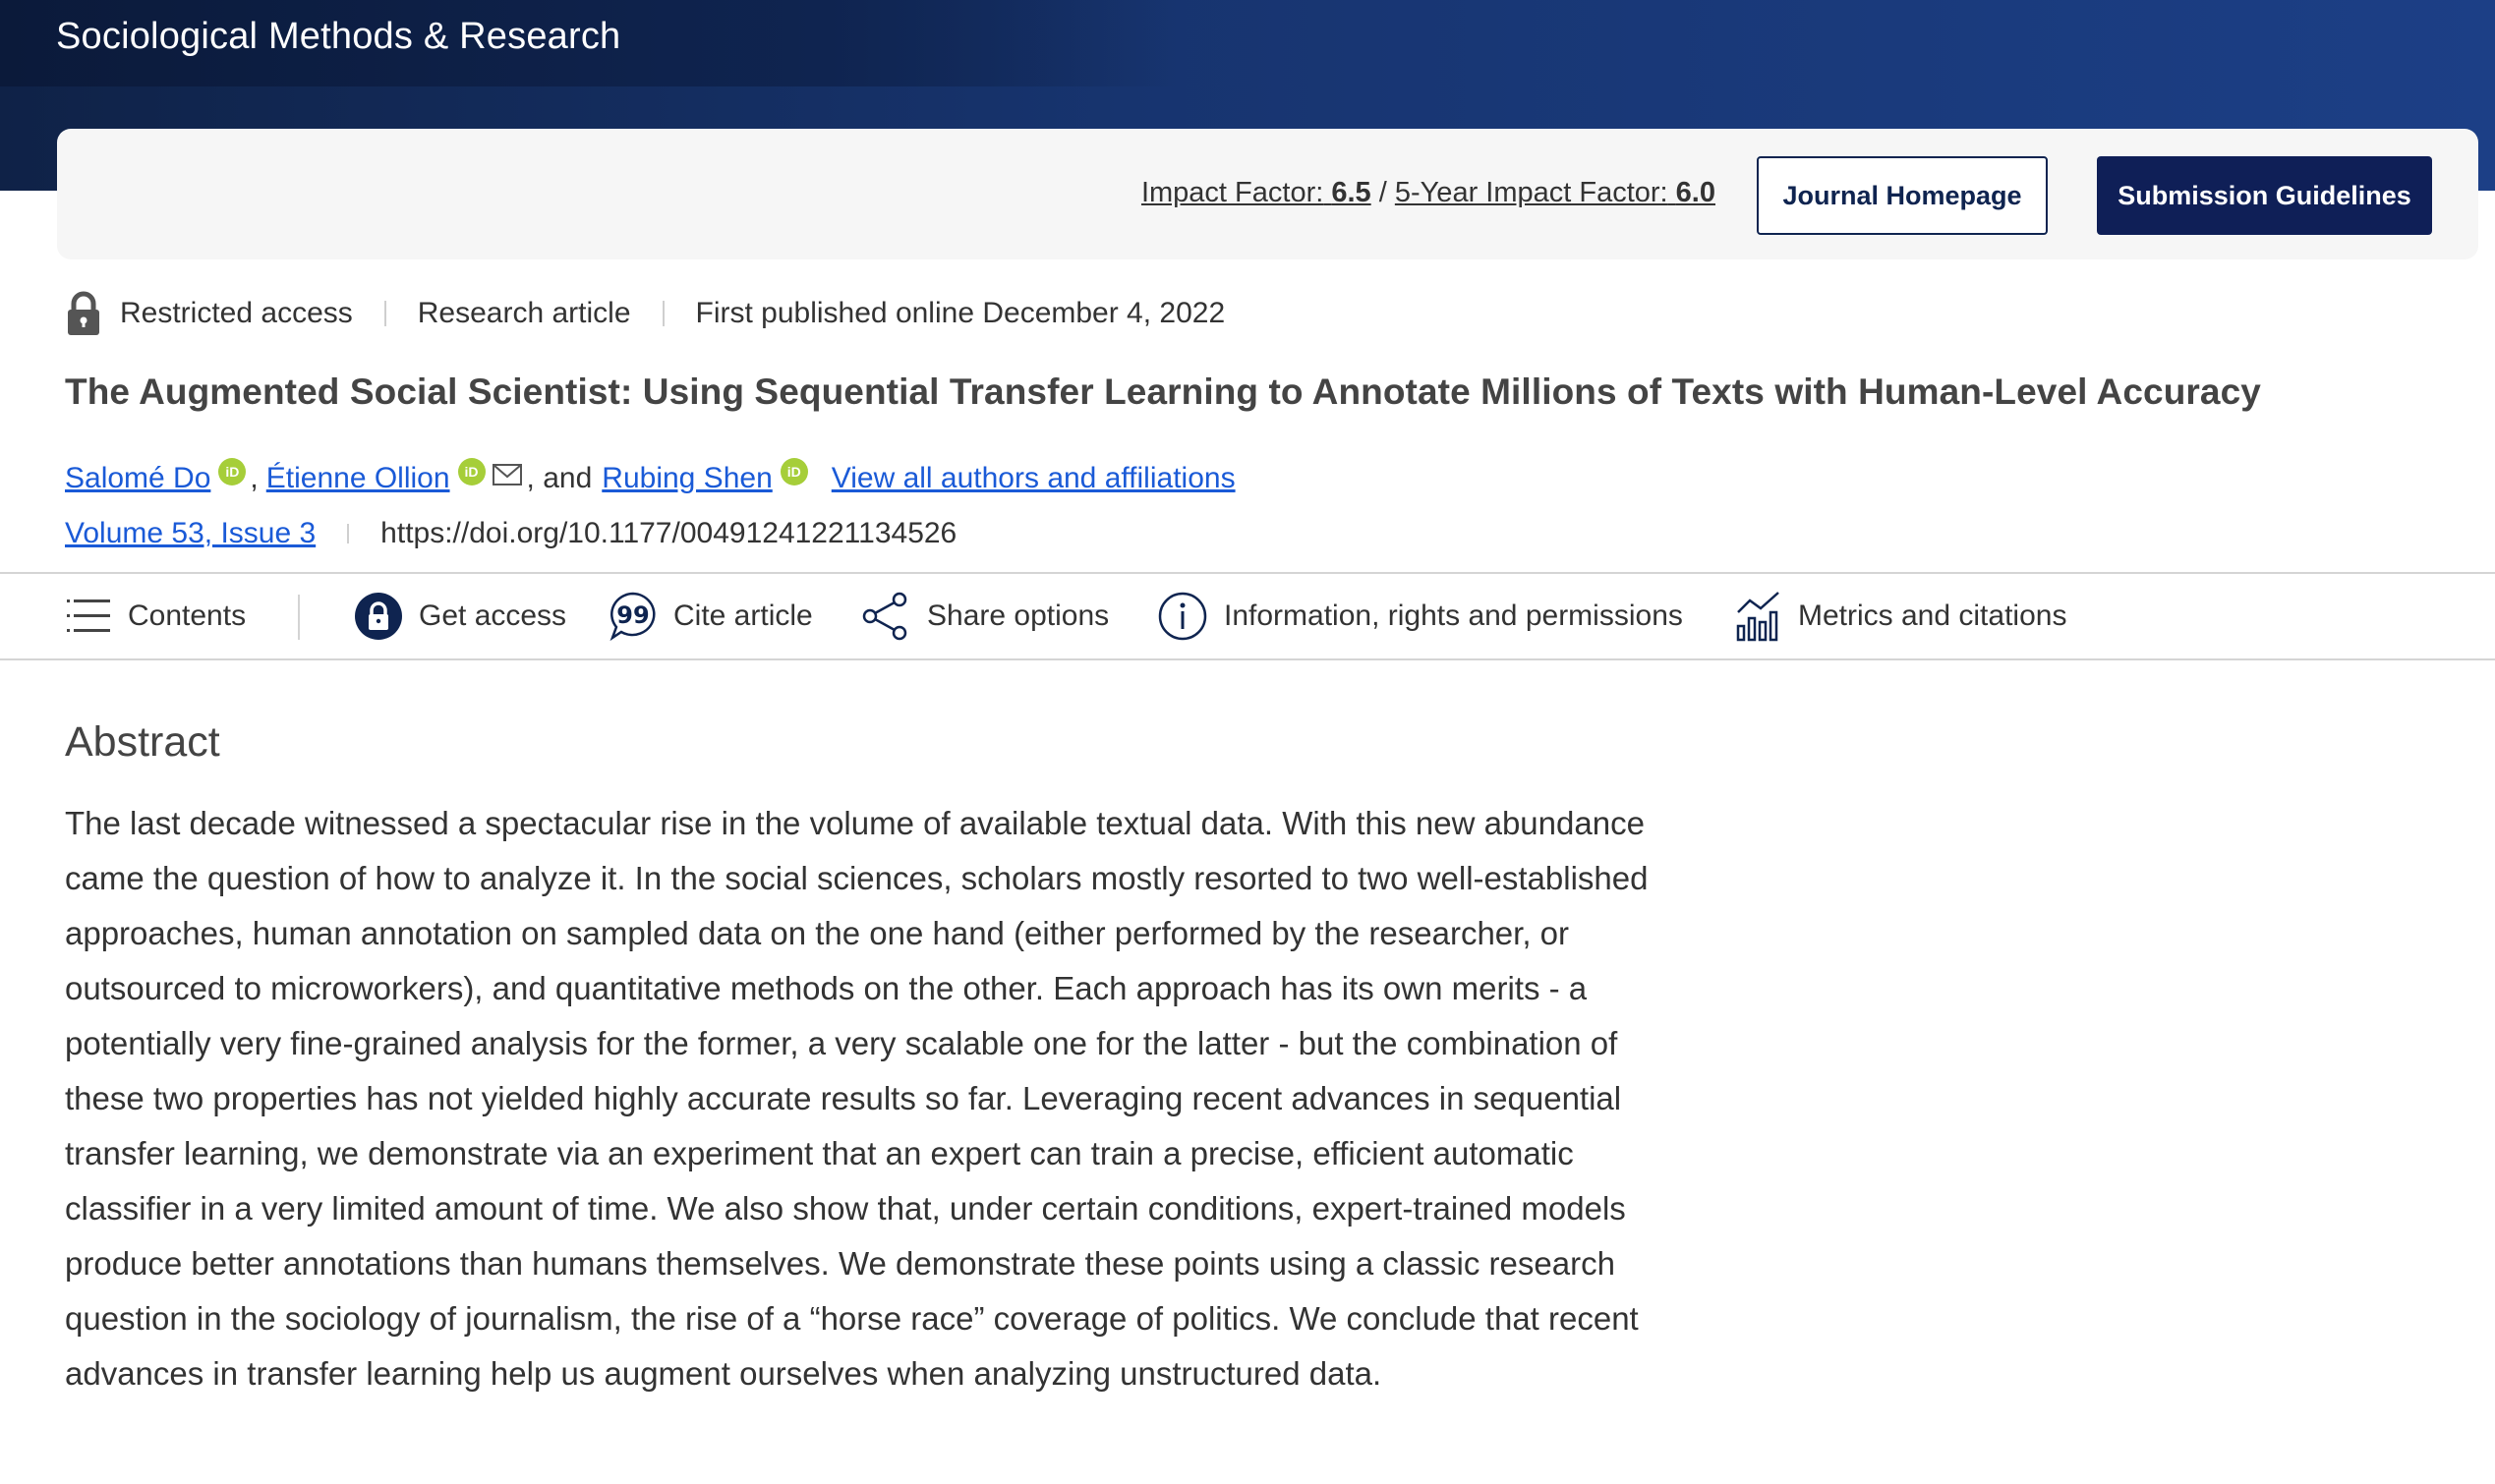 Image resolution: width=2495 pixels, height=1484 pixels. What do you see at coordinates (1454, 615) in the screenshot?
I see `information-rights-label: Information, rights and permissions` at bounding box center [1454, 615].